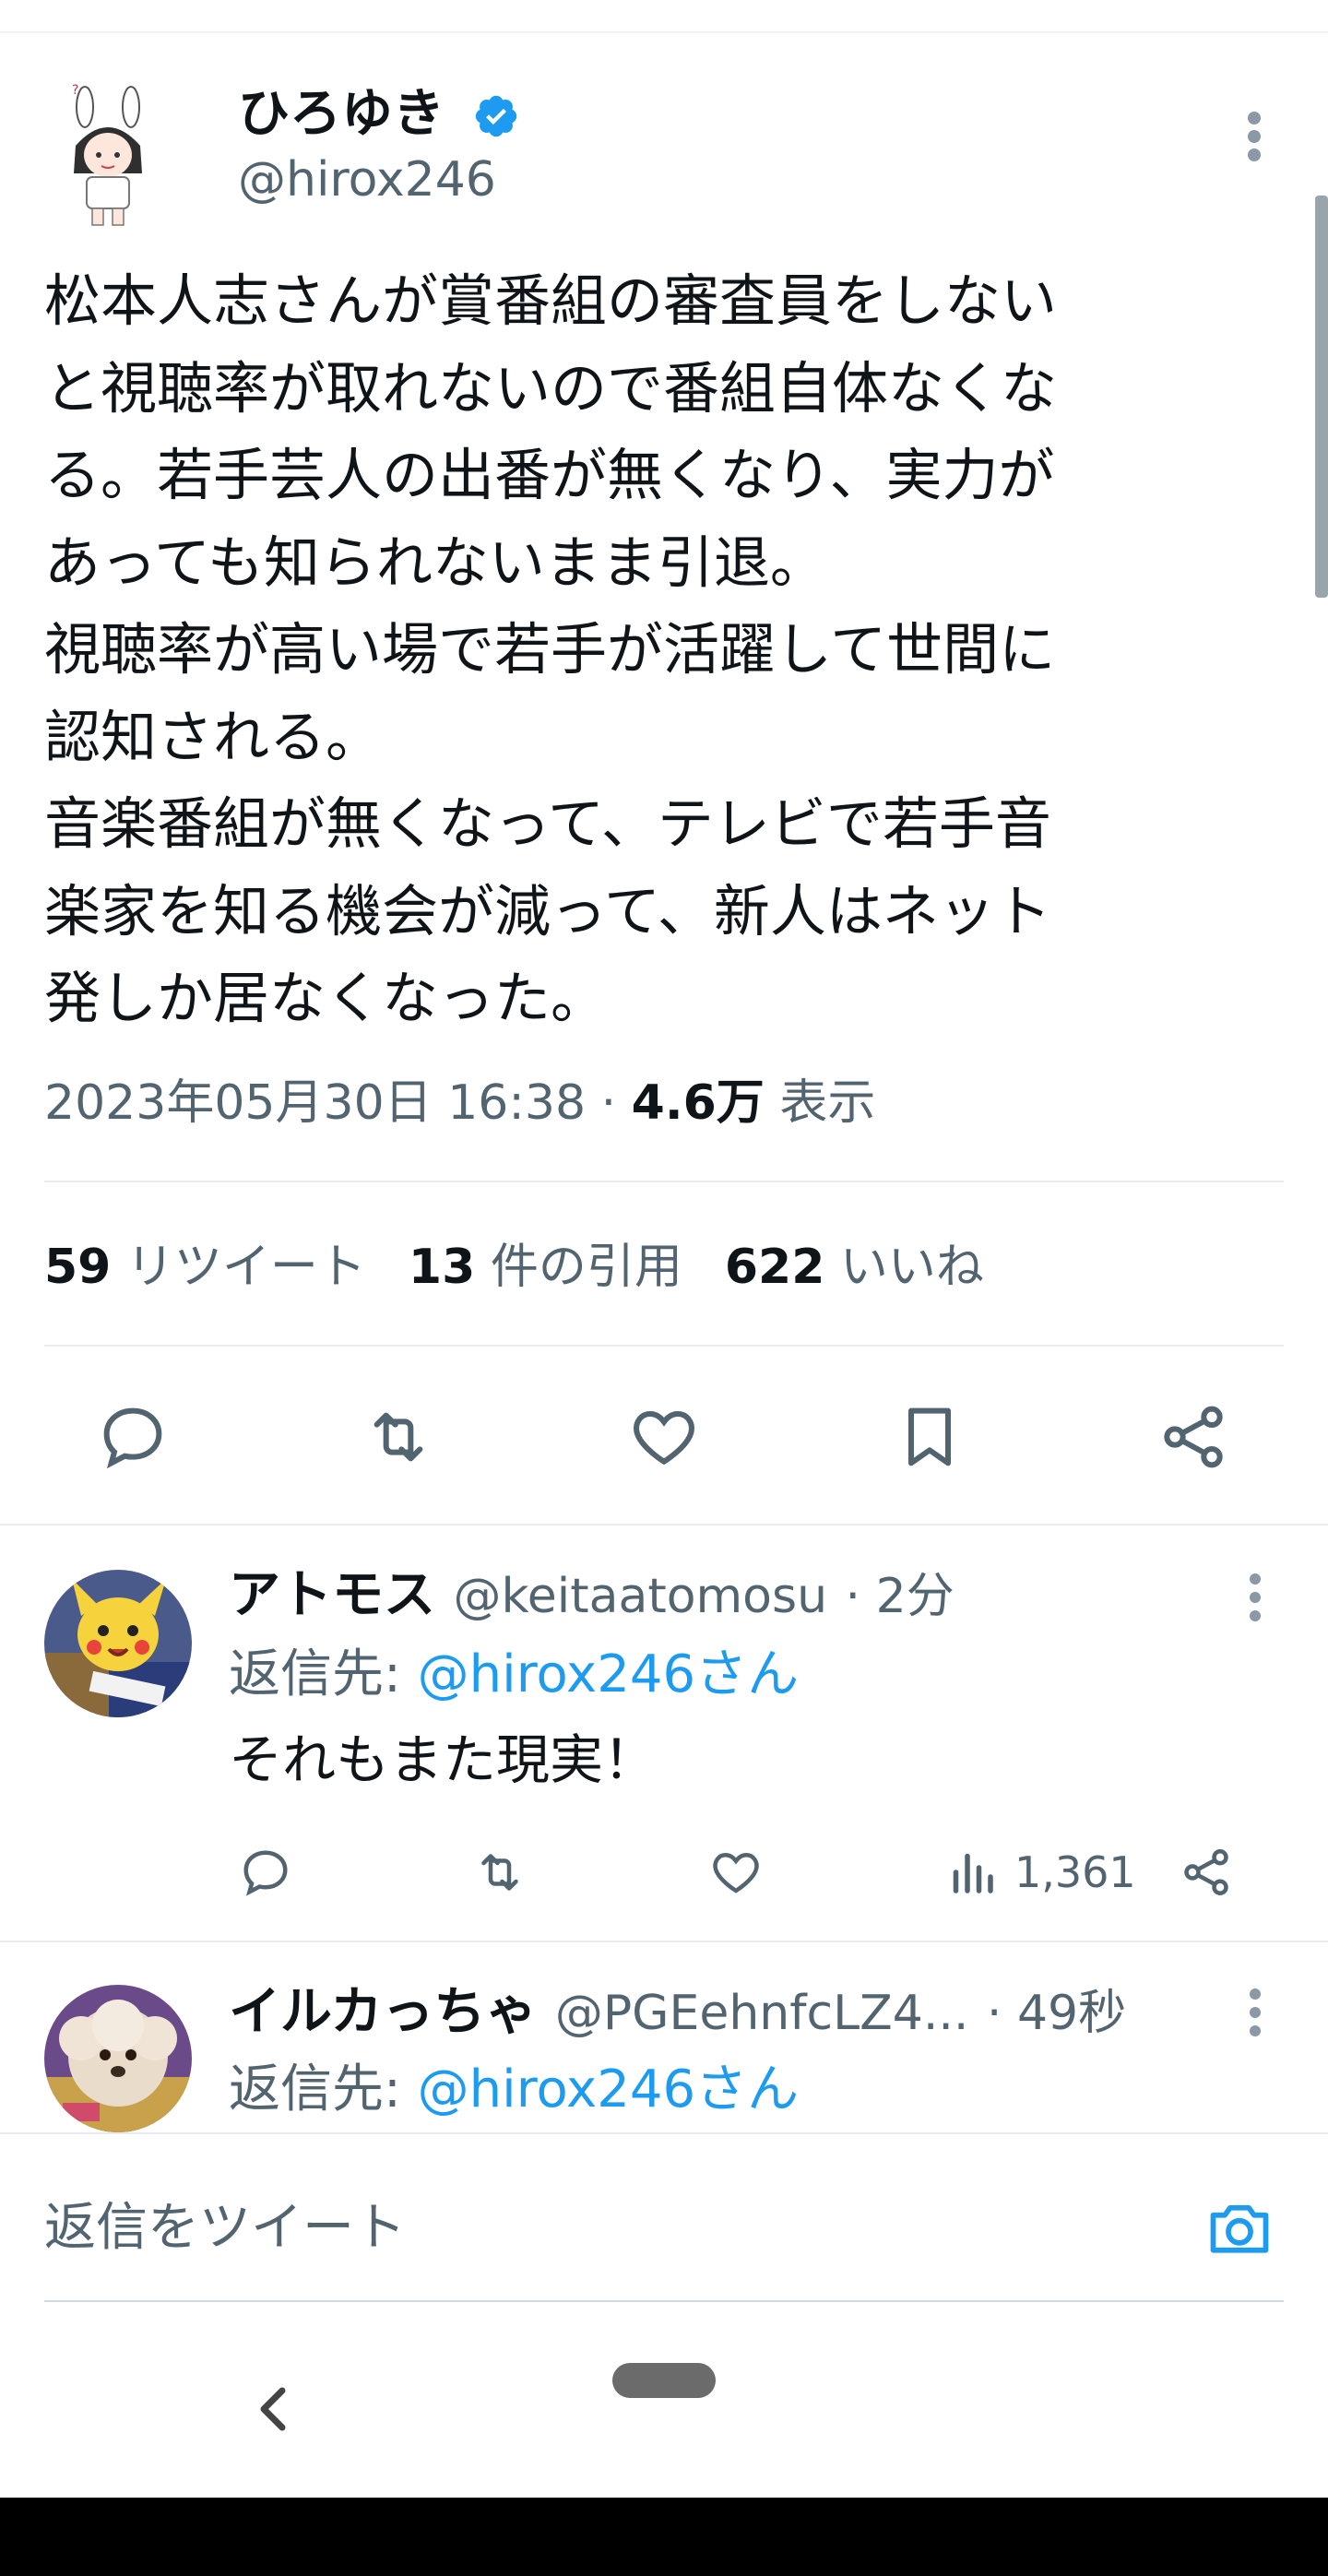 This screenshot has height=2576, width=1328. Describe the element at coordinates (664, 1941) in the screenshot. I see `reply-divider` at that location.